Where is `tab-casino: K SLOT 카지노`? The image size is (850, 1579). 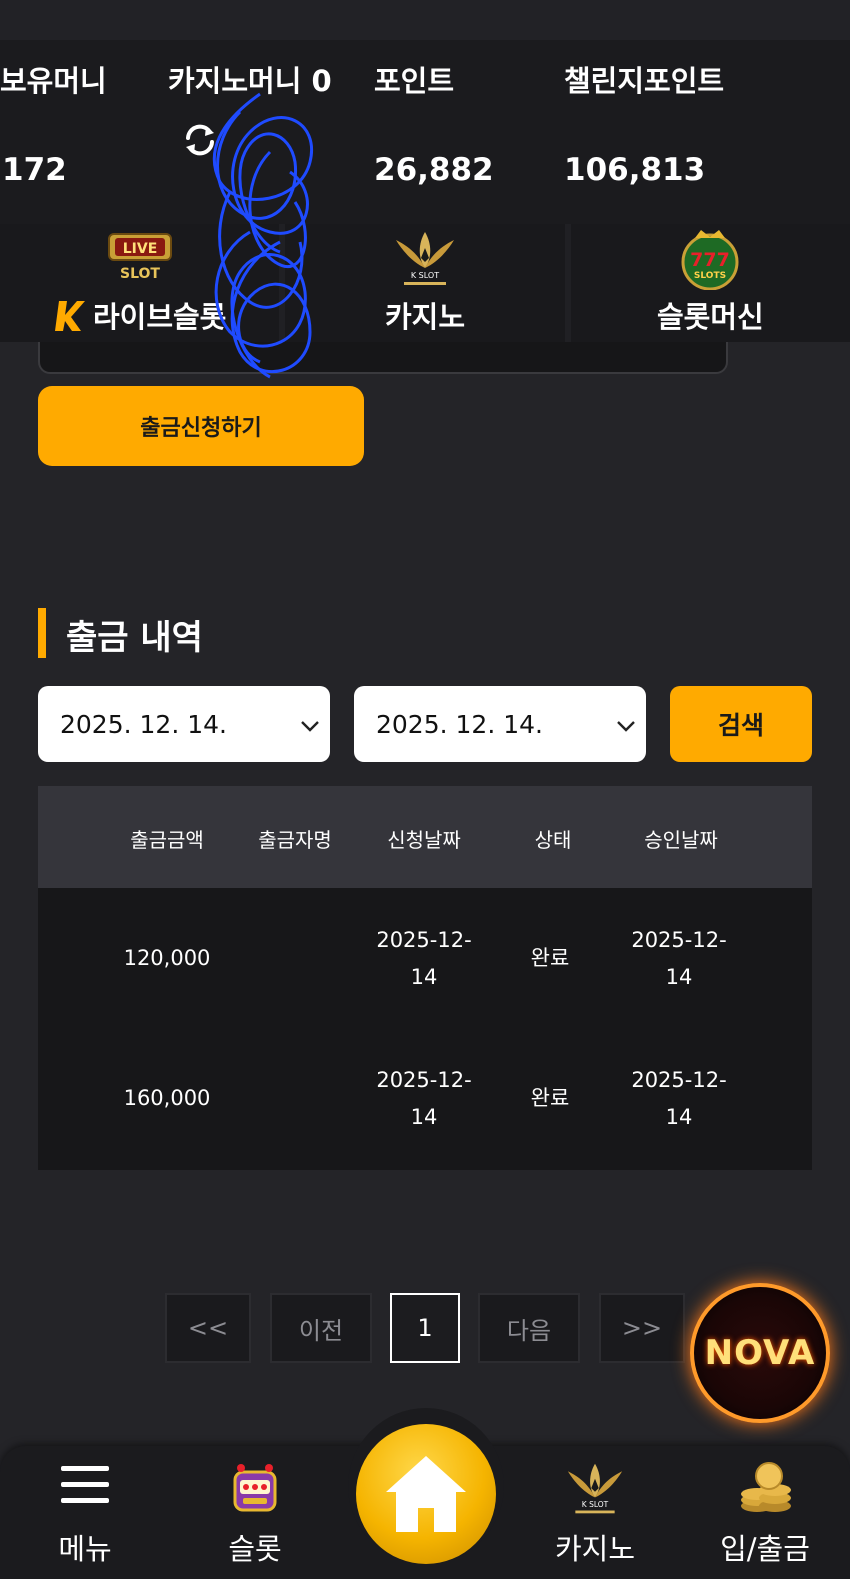
tab-casino: K SLOT 카지노 is located at coordinates (425, 283).